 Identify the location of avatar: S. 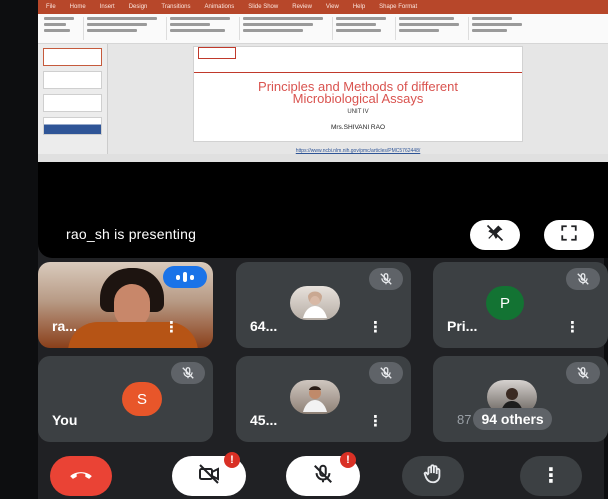
(142, 399).